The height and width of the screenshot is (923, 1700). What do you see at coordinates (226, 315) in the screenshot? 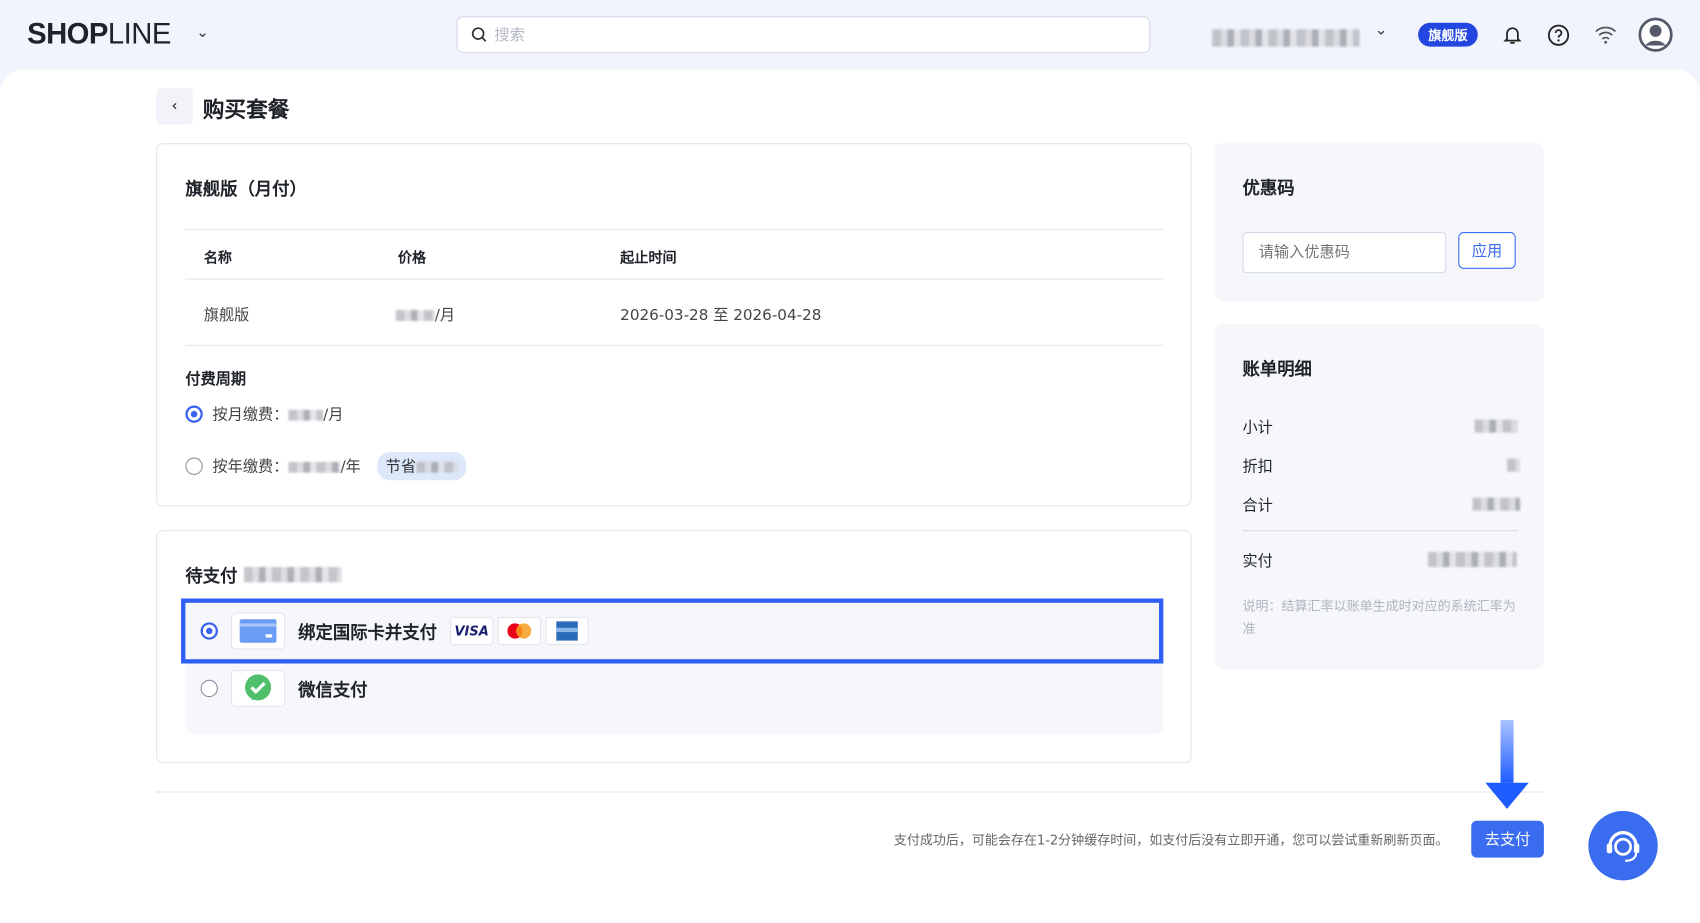
I see `row-plan-name: 旗舰版` at bounding box center [226, 315].